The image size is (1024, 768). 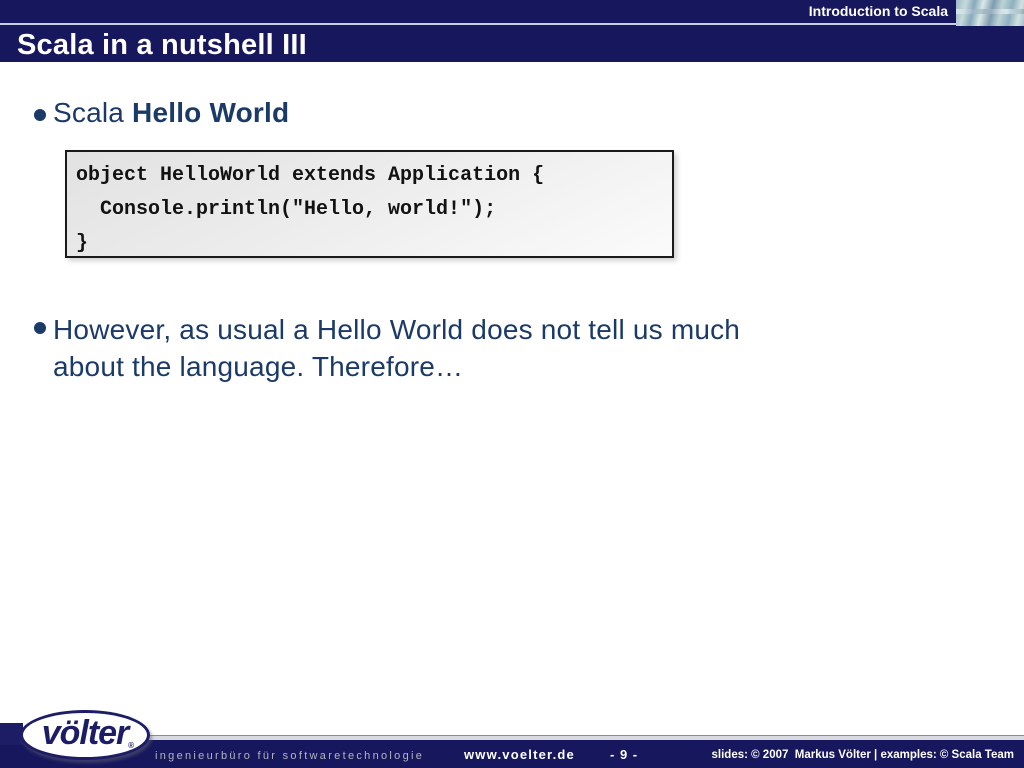 I want to click on page-number: - 9 -, so click(x=624, y=754).